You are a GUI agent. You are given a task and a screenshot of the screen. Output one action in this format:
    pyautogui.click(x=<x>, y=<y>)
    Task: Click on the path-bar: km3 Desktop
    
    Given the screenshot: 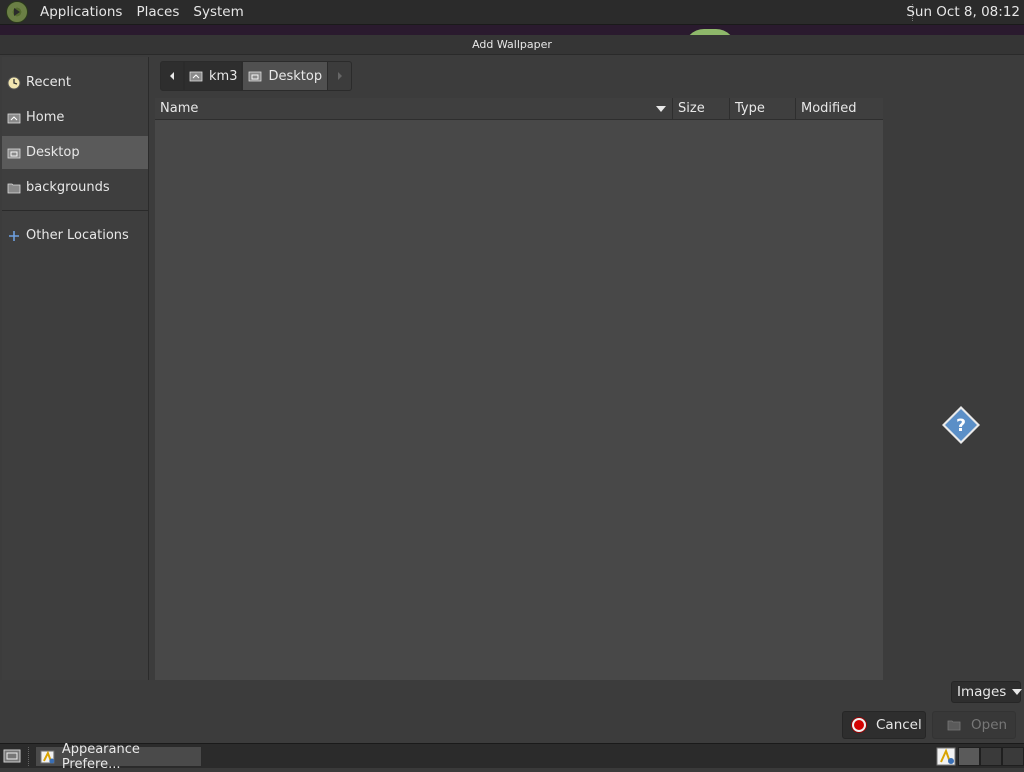 What is the action you would take?
    pyautogui.click(x=256, y=76)
    